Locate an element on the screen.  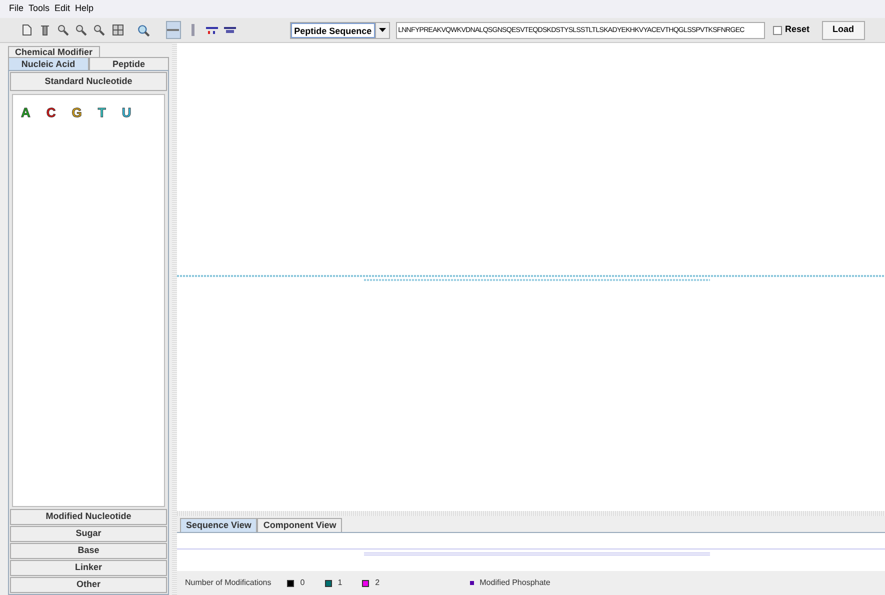
section-header: Other is located at coordinates (88, 585).